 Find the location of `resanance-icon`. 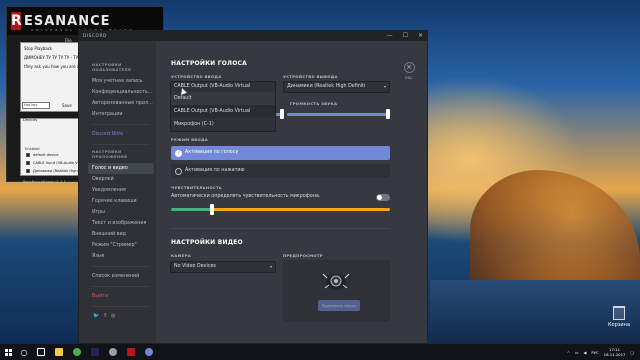

resanance-icon is located at coordinates (131, 352).